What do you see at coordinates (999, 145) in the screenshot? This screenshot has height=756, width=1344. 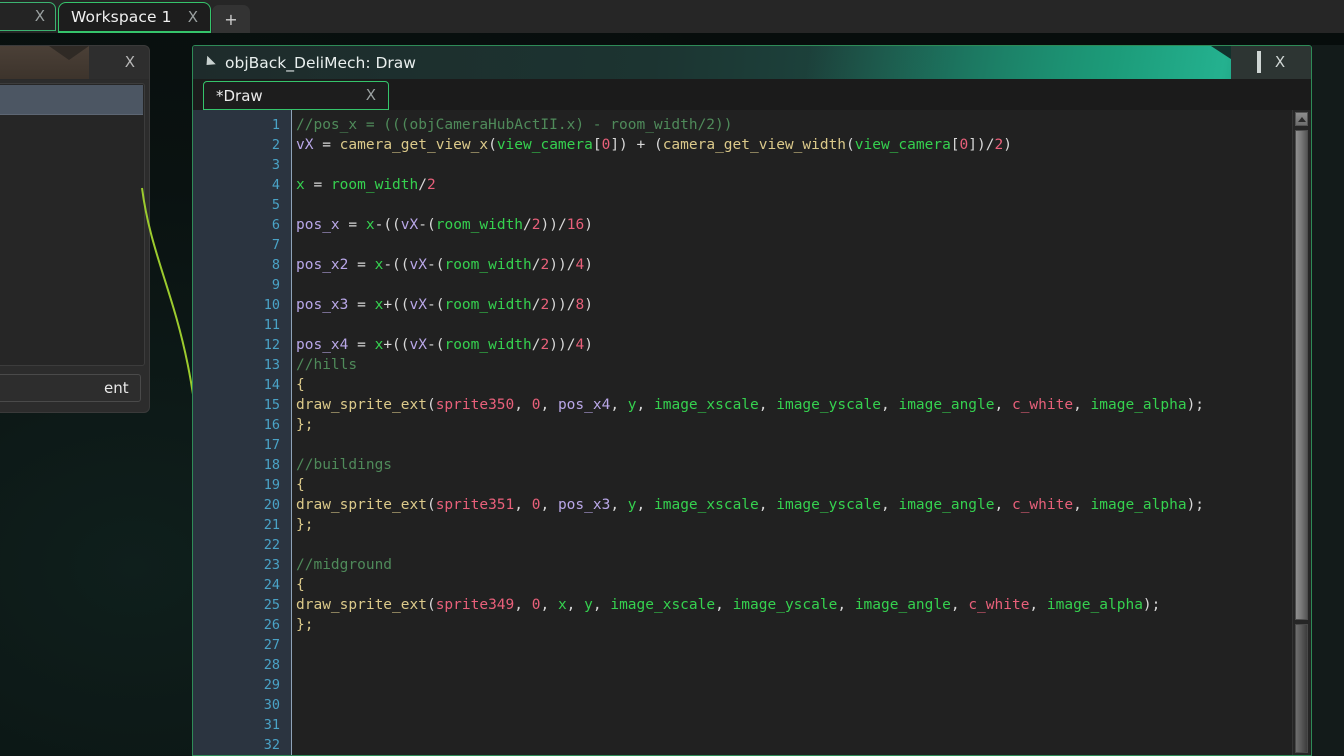 I see `code-token: 2` at bounding box center [999, 145].